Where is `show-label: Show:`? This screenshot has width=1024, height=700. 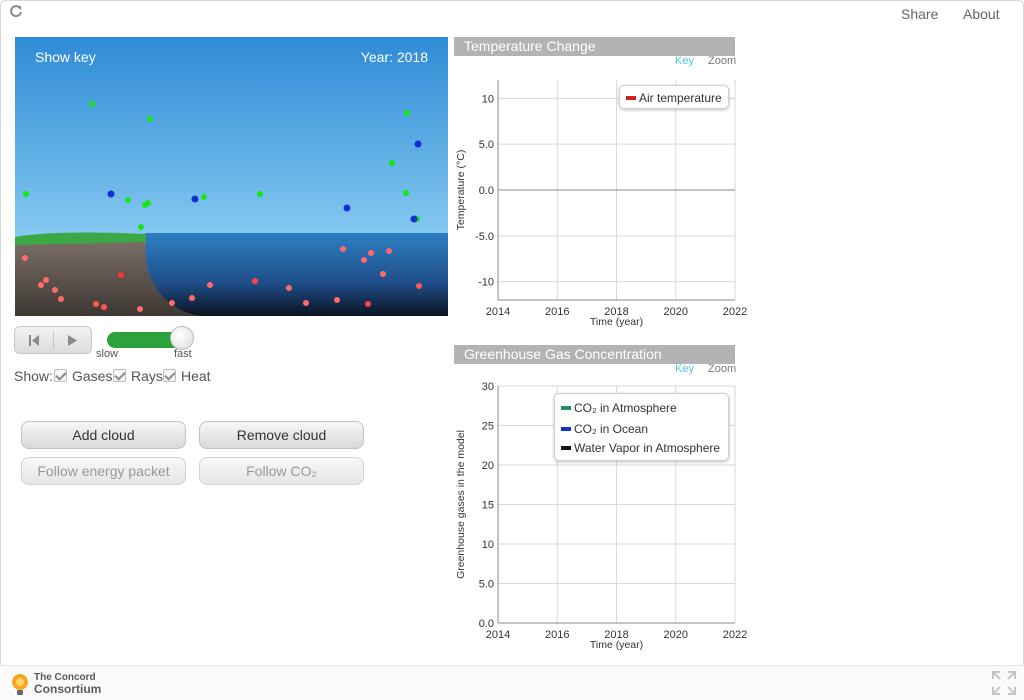 show-label: Show: is located at coordinates (33, 376).